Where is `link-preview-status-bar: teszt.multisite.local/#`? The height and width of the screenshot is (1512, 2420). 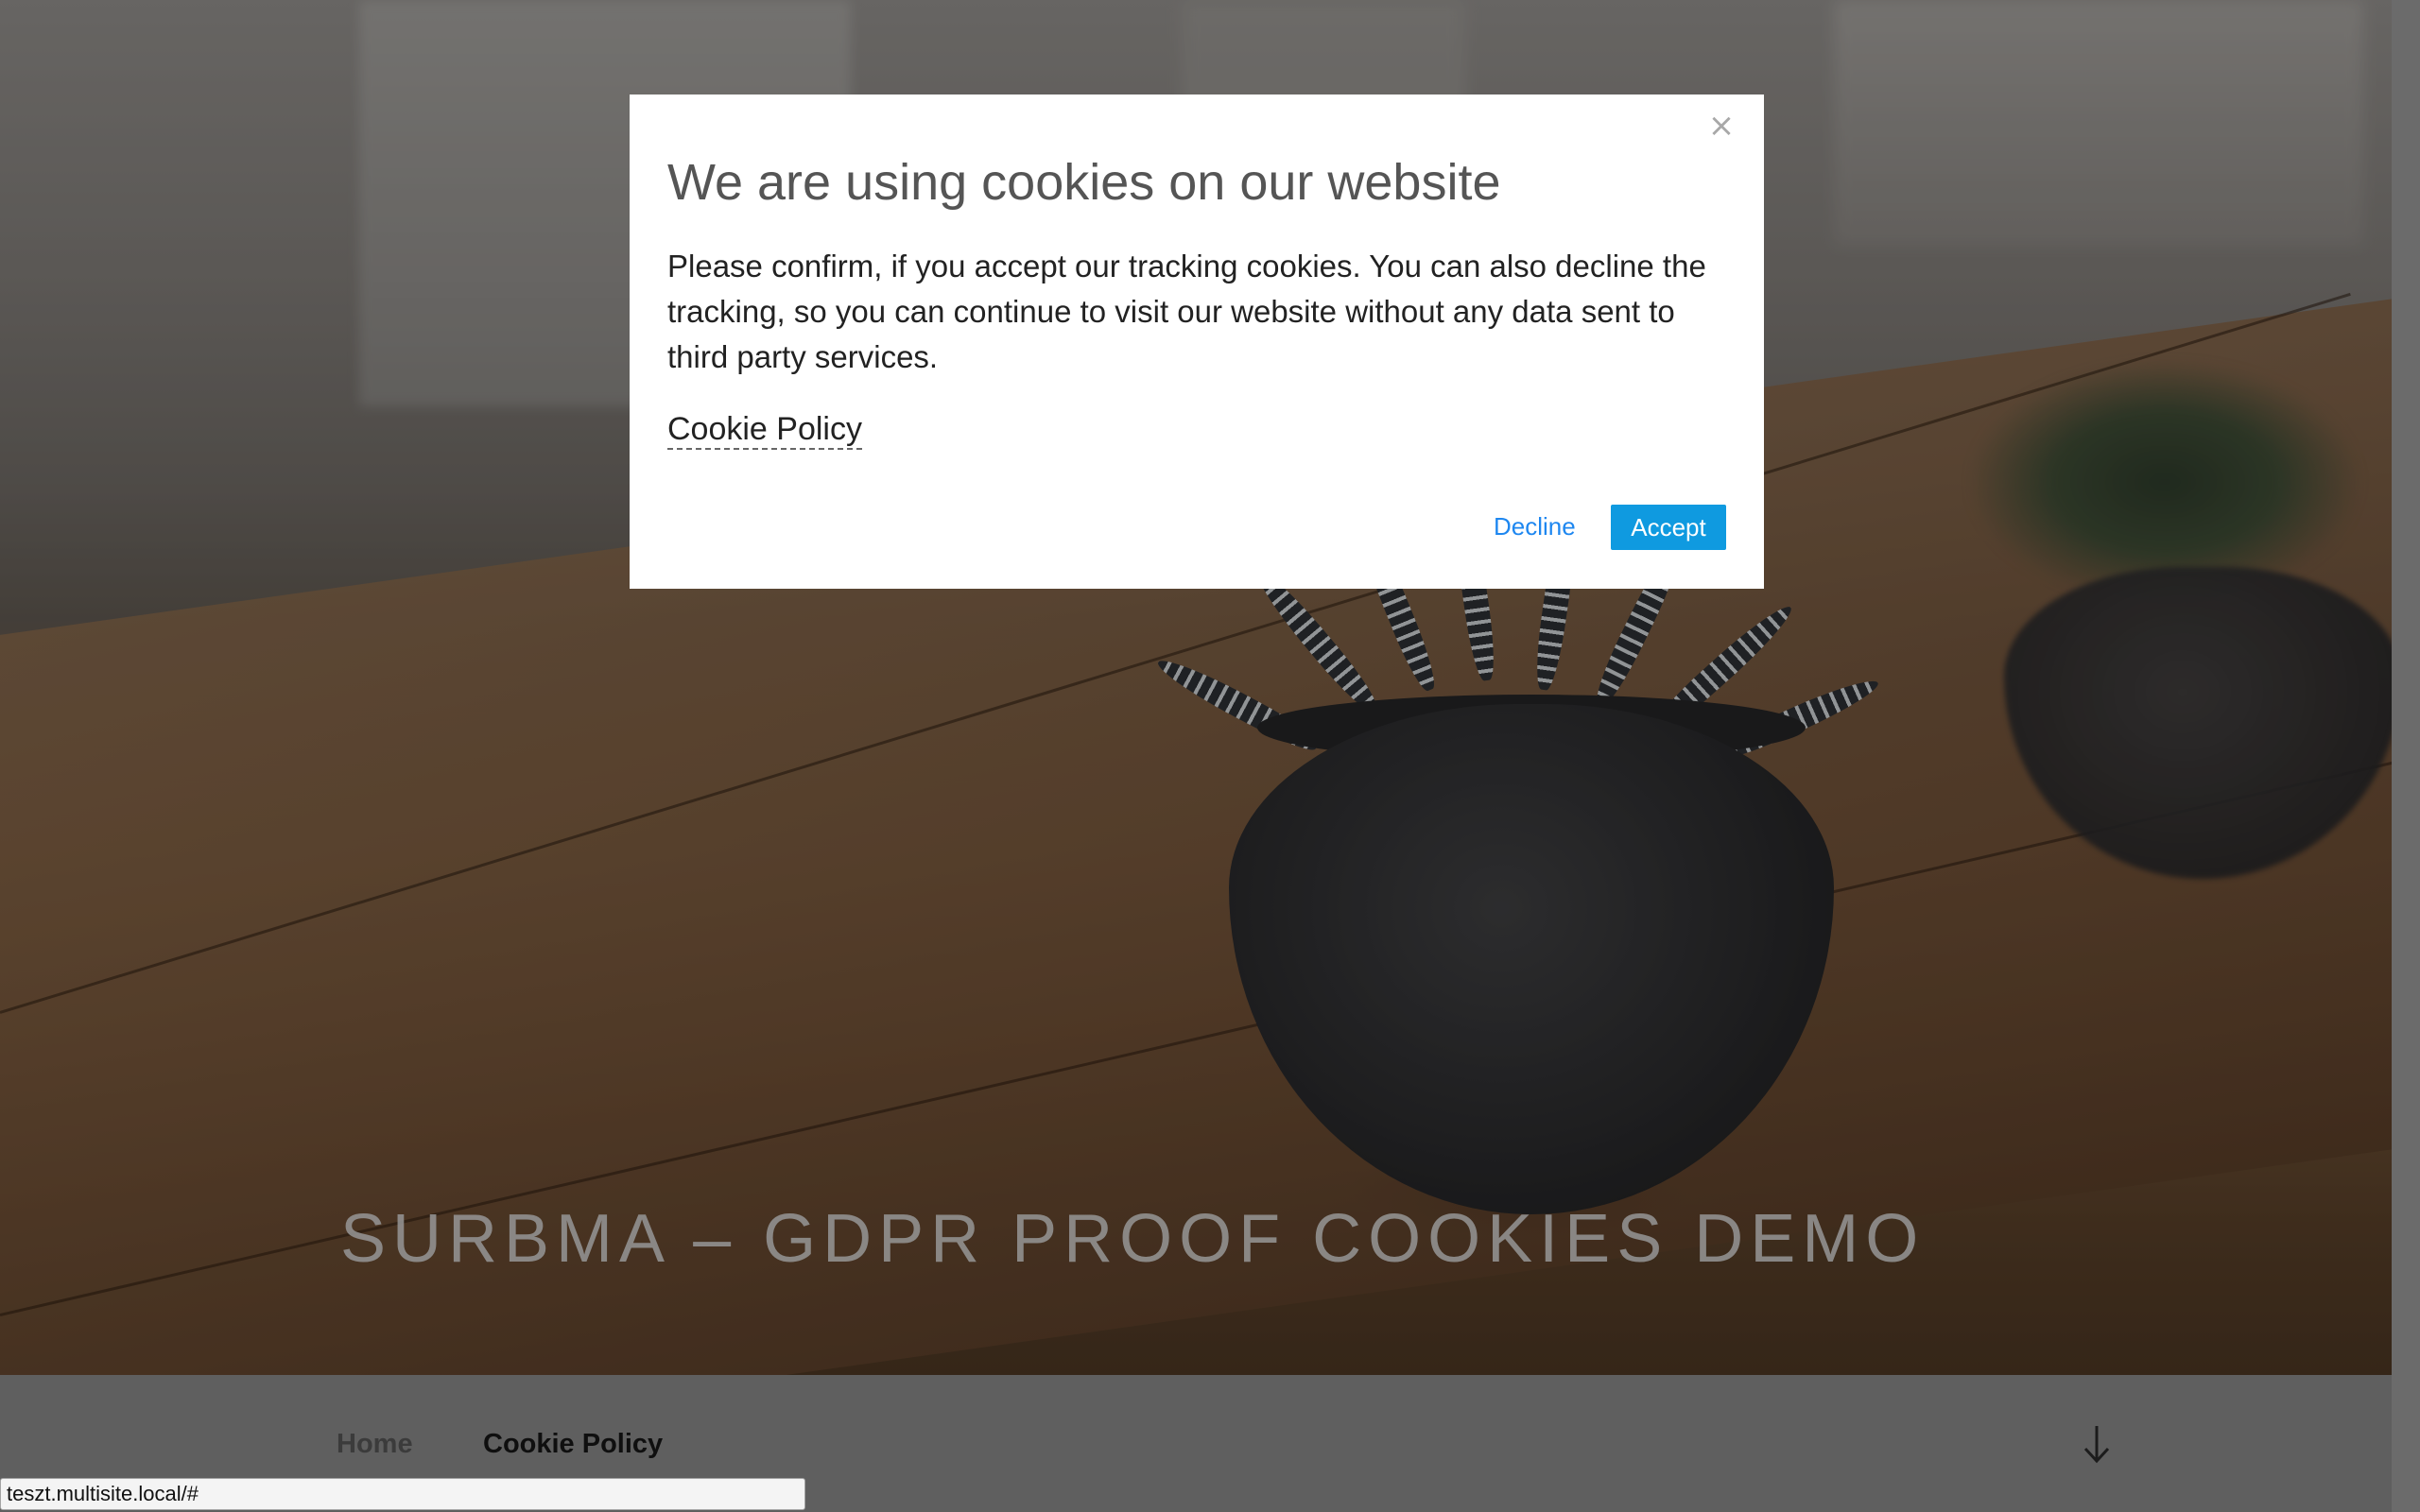 link-preview-status-bar: teszt.multisite.local/# is located at coordinates (402, 1494).